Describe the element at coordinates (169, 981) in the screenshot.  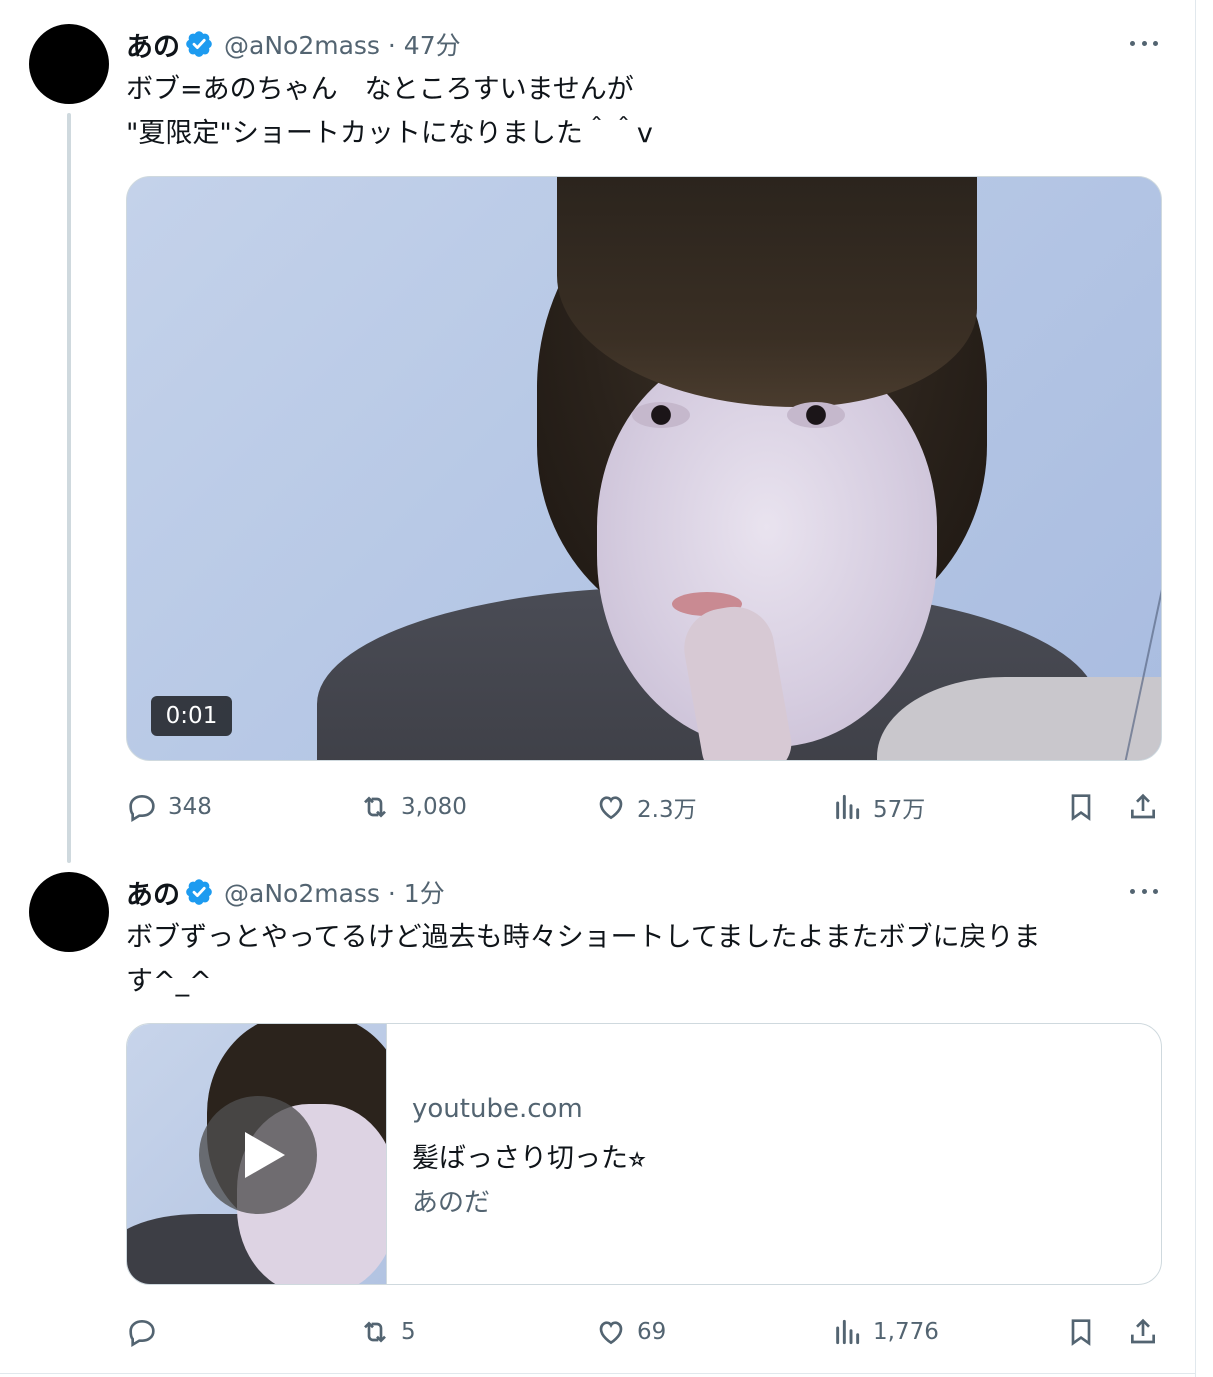
I see `tweet-text-line: す^_^` at that location.